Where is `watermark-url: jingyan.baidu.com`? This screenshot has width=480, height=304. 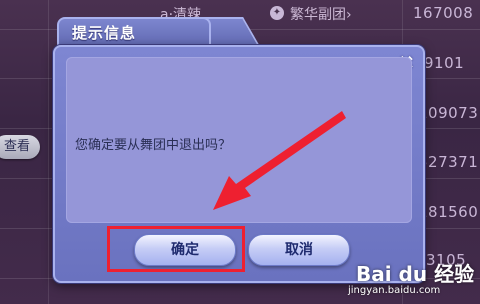 watermark-url: jingyan.baidu.com is located at coordinates (394, 290).